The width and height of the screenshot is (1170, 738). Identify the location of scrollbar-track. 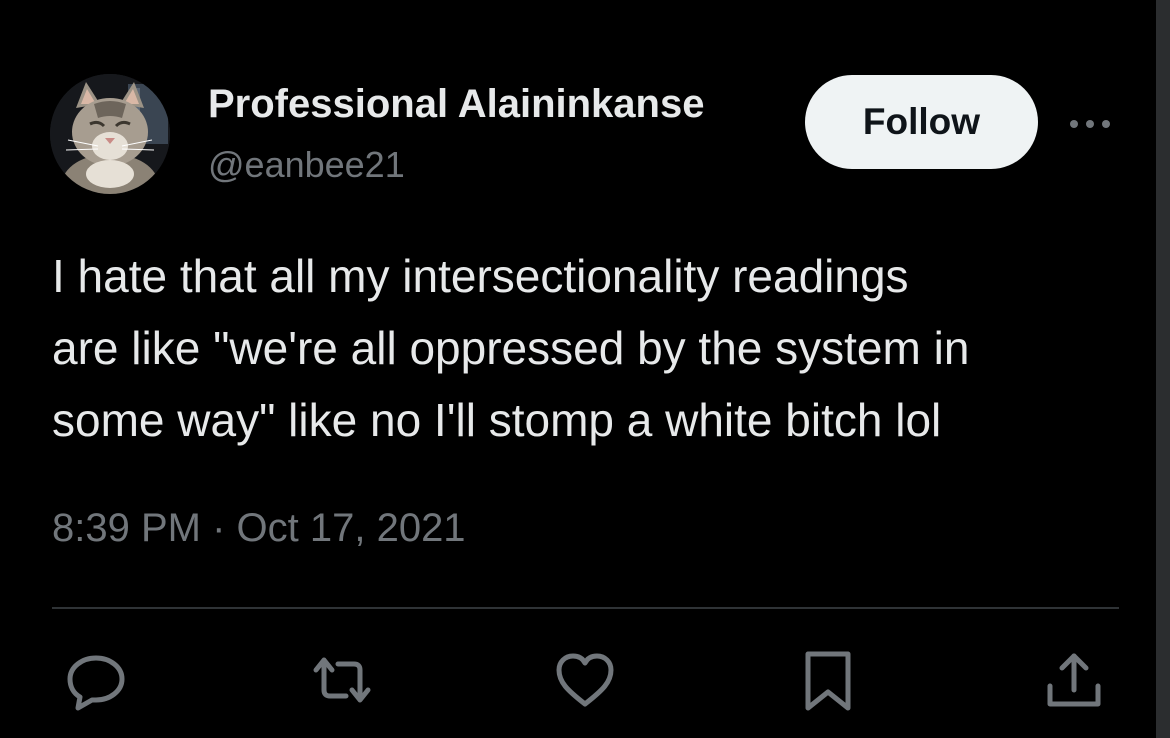
(1163, 369).